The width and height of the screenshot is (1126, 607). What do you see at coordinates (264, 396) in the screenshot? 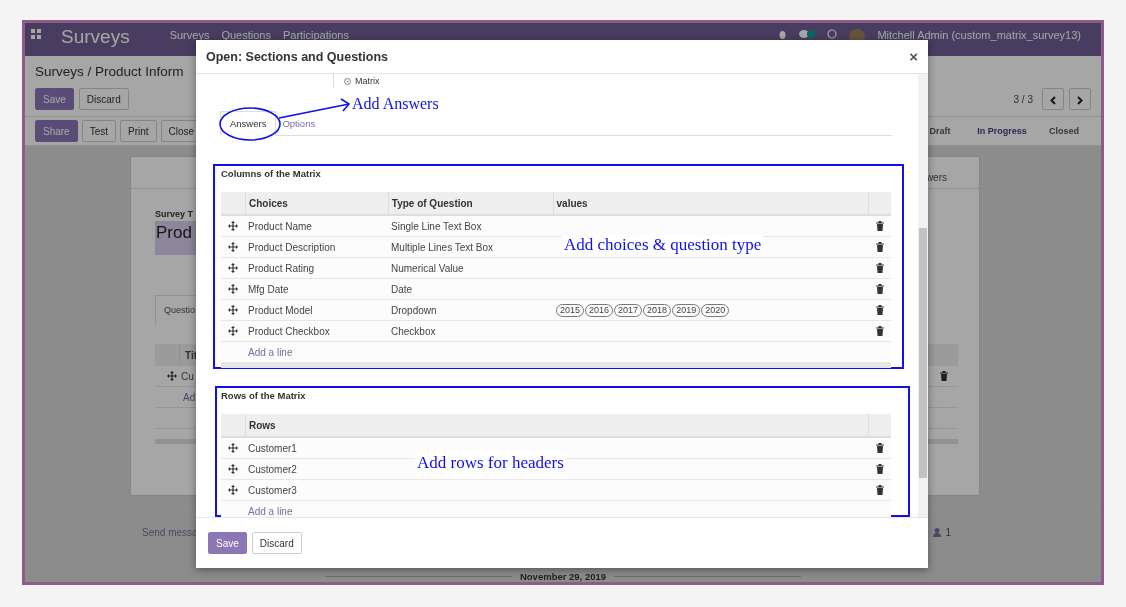
I see `section-title: Rows of the Matrix` at bounding box center [264, 396].